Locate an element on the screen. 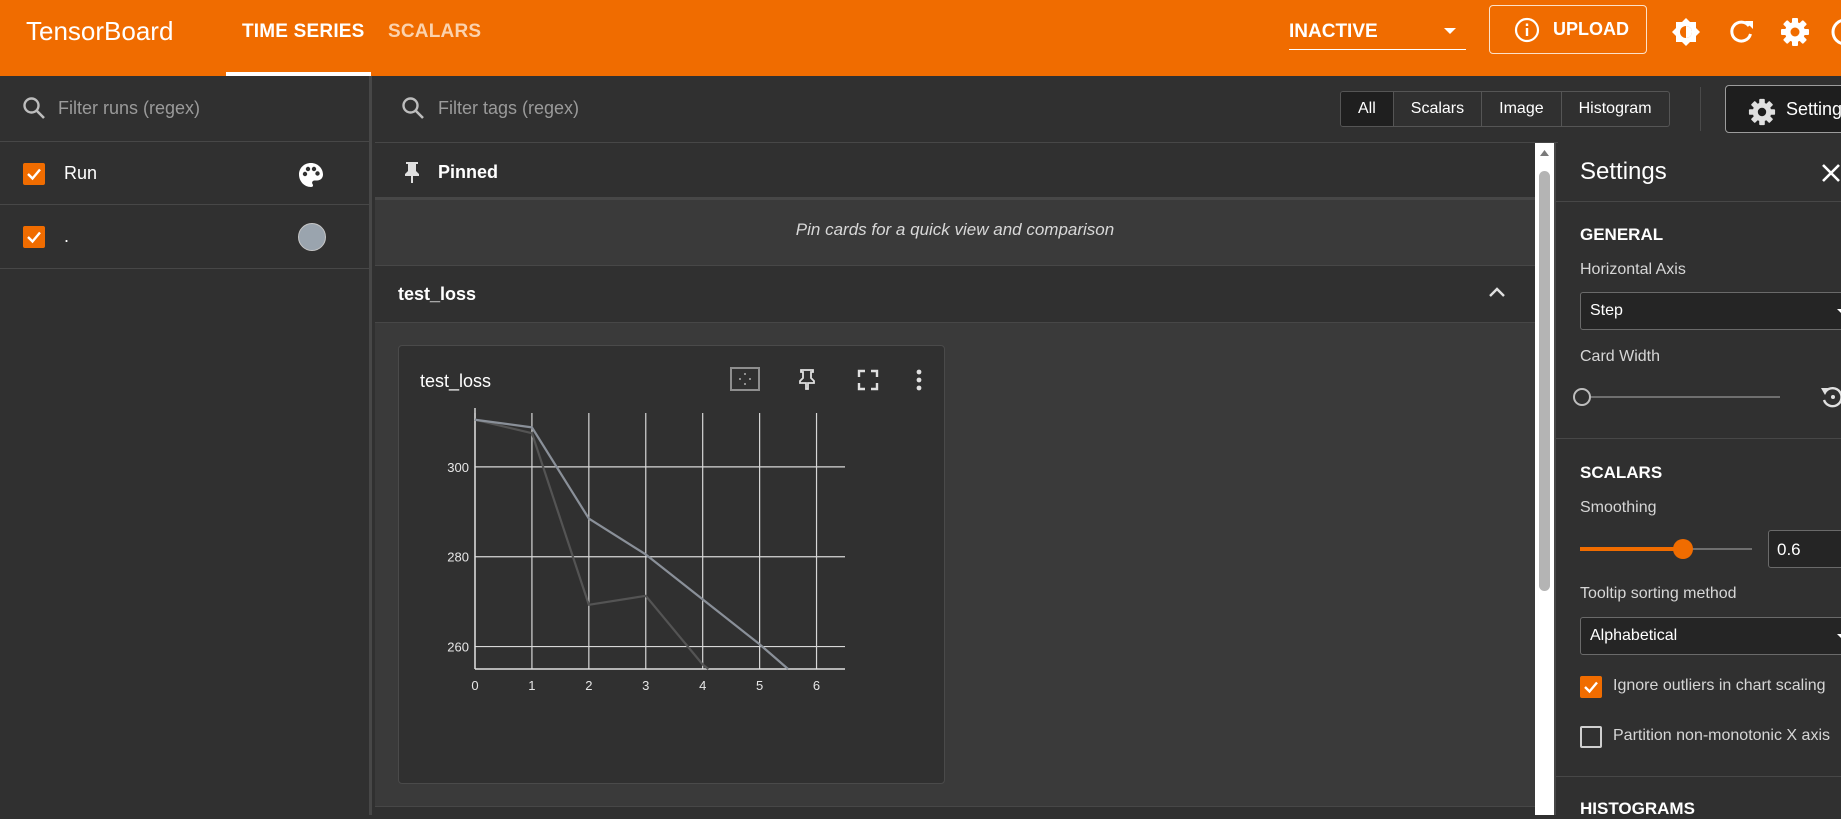 The height and width of the screenshot is (819, 1841). y-tick-label: 300 is located at coordinates (458, 467).